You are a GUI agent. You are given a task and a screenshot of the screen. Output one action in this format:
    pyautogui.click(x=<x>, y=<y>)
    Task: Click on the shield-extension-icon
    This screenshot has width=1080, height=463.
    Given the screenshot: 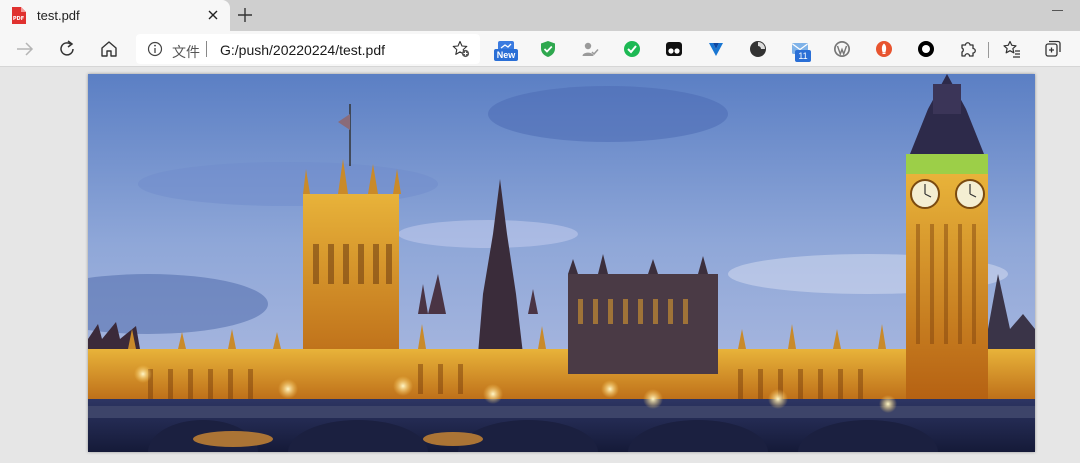 What is the action you would take?
    pyautogui.click(x=548, y=49)
    